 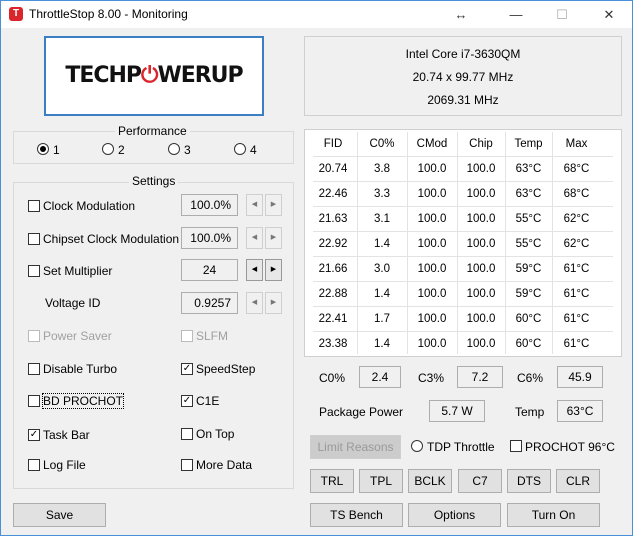 I want to click on c1e-checkbox: ✓, so click(x=187, y=401).